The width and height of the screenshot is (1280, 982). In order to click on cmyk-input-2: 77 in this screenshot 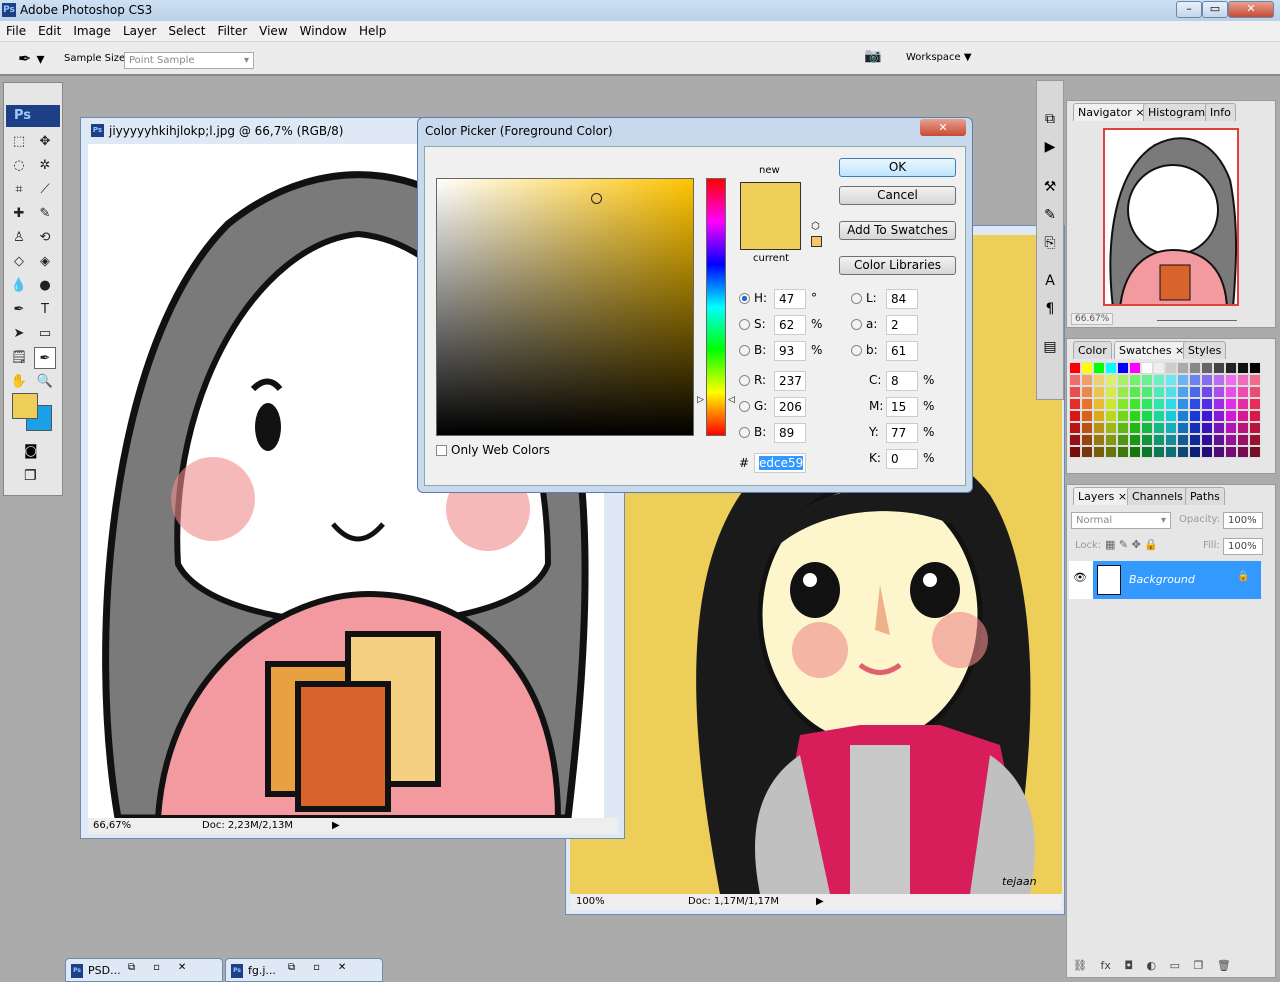, I will do `click(902, 433)`.